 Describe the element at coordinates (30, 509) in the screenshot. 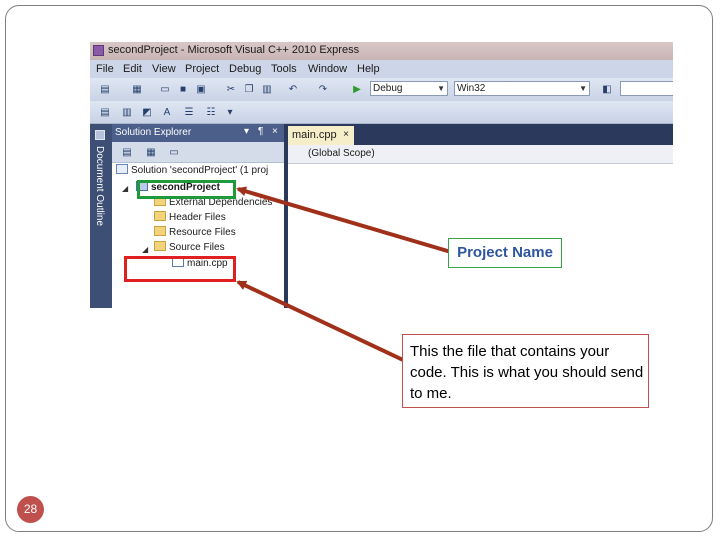

I see `slide-number: 28` at that location.